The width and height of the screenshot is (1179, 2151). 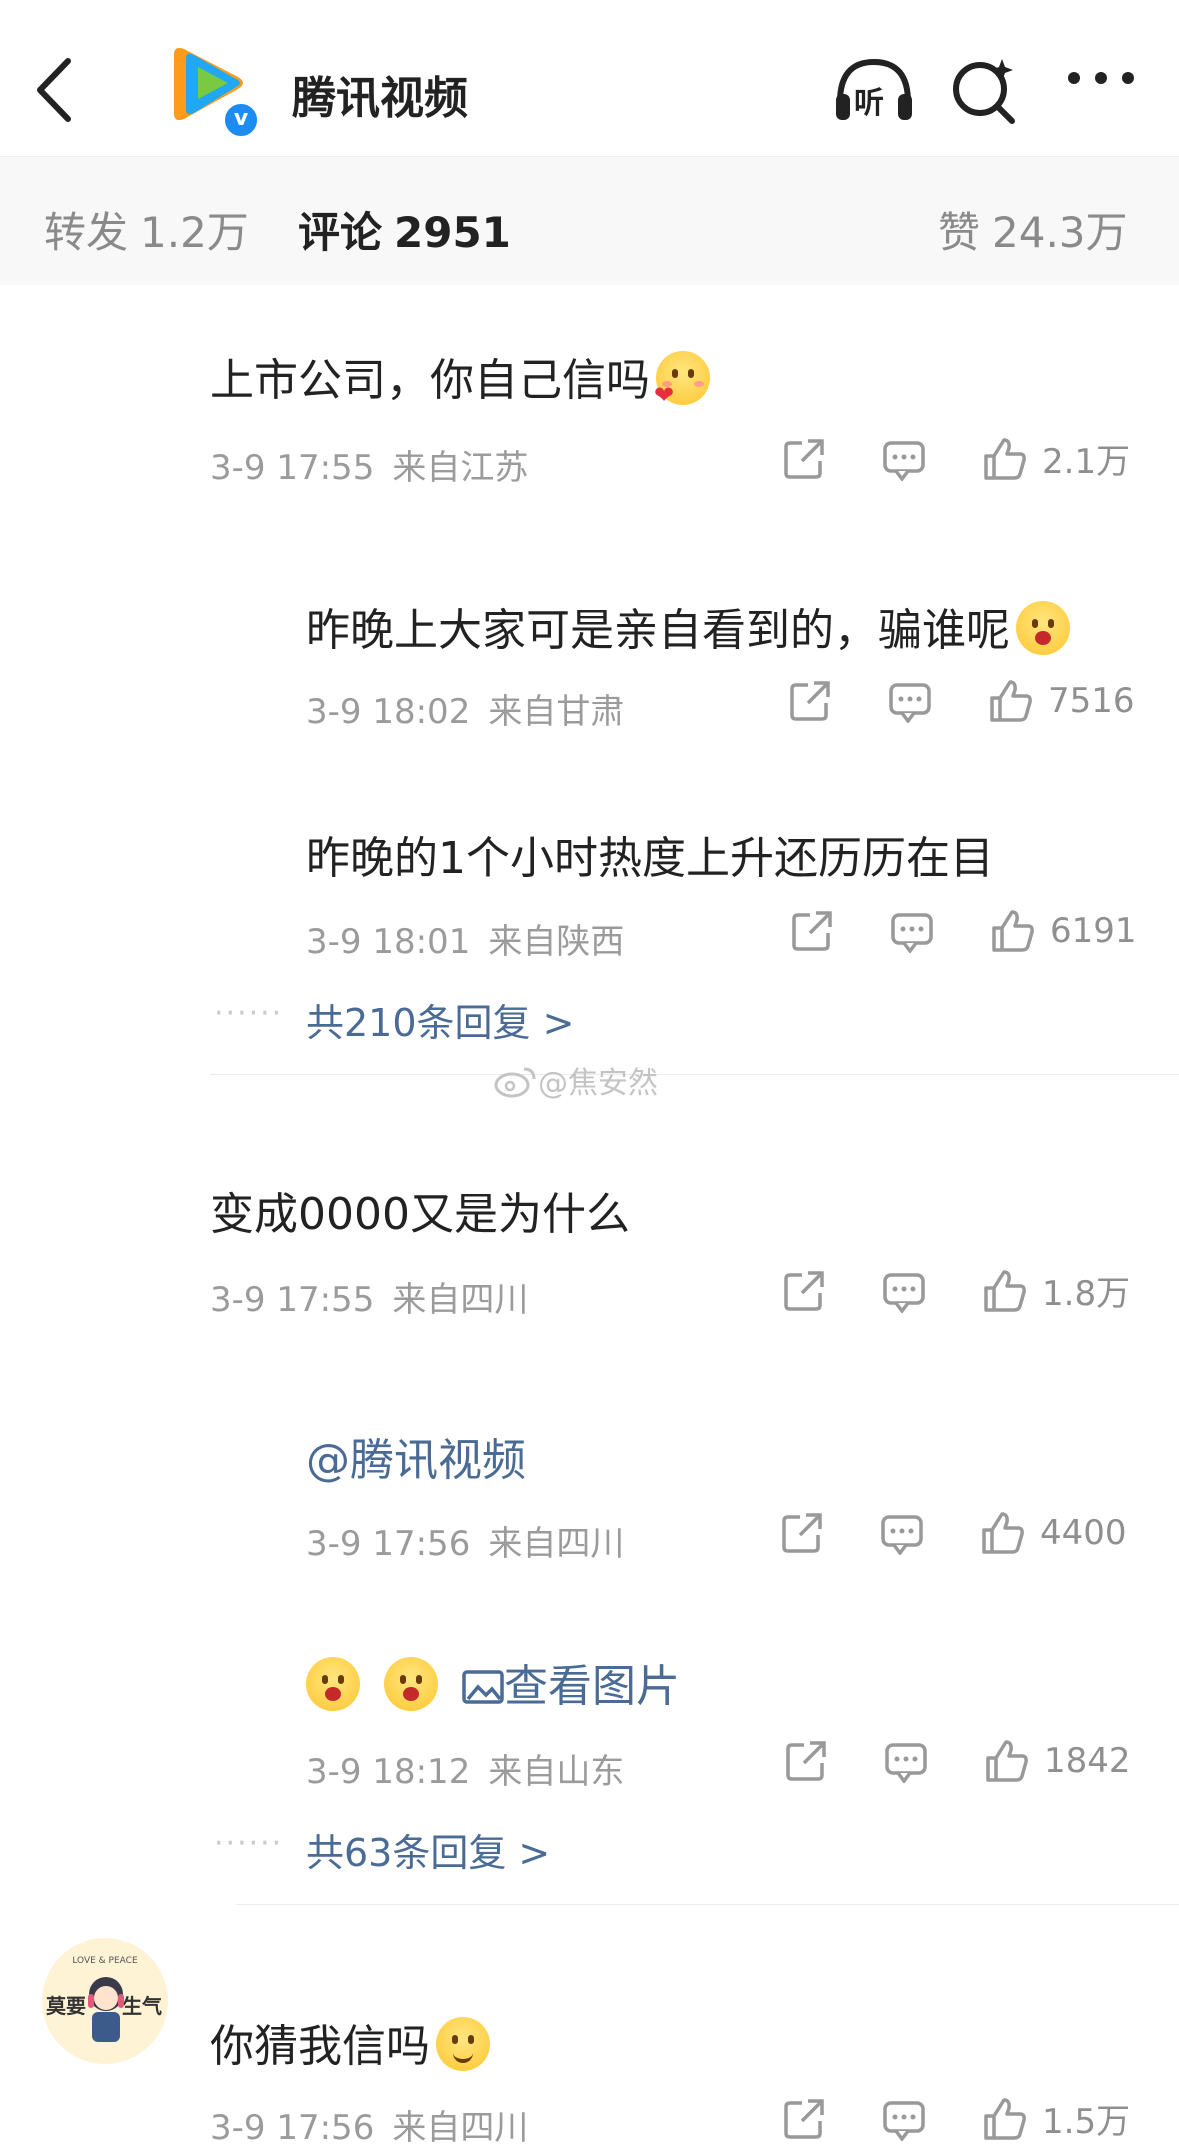 I want to click on comment-actions: 1.5万, so click(x=956, y=2118).